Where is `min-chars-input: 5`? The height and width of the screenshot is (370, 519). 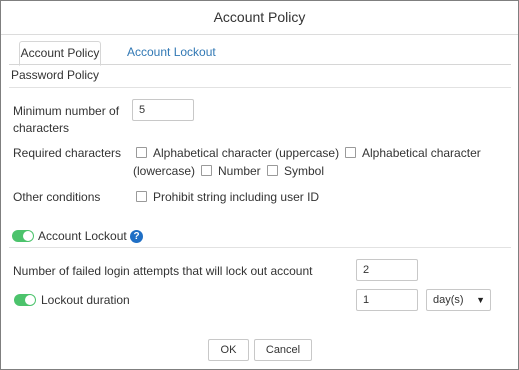 min-chars-input: 5 is located at coordinates (163, 110).